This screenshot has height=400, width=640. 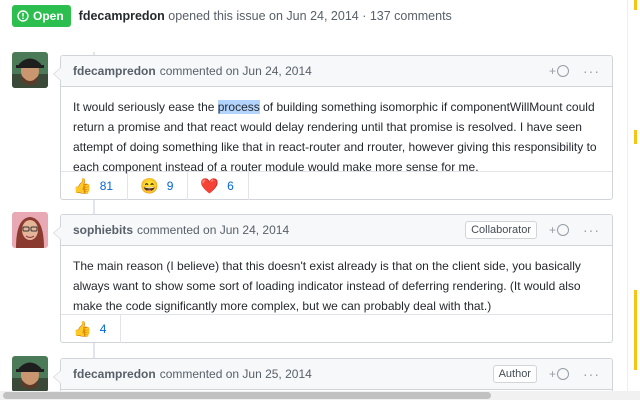 I want to click on selected-text: process, so click(x=238, y=107).